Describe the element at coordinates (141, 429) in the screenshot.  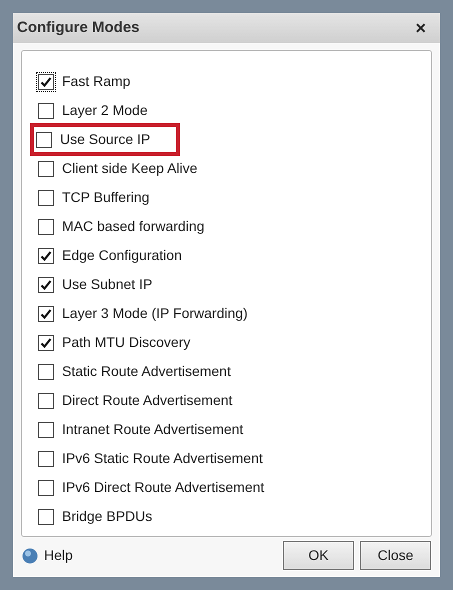
I see `mode-checkbox: Intranet Route Advertisement` at that location.